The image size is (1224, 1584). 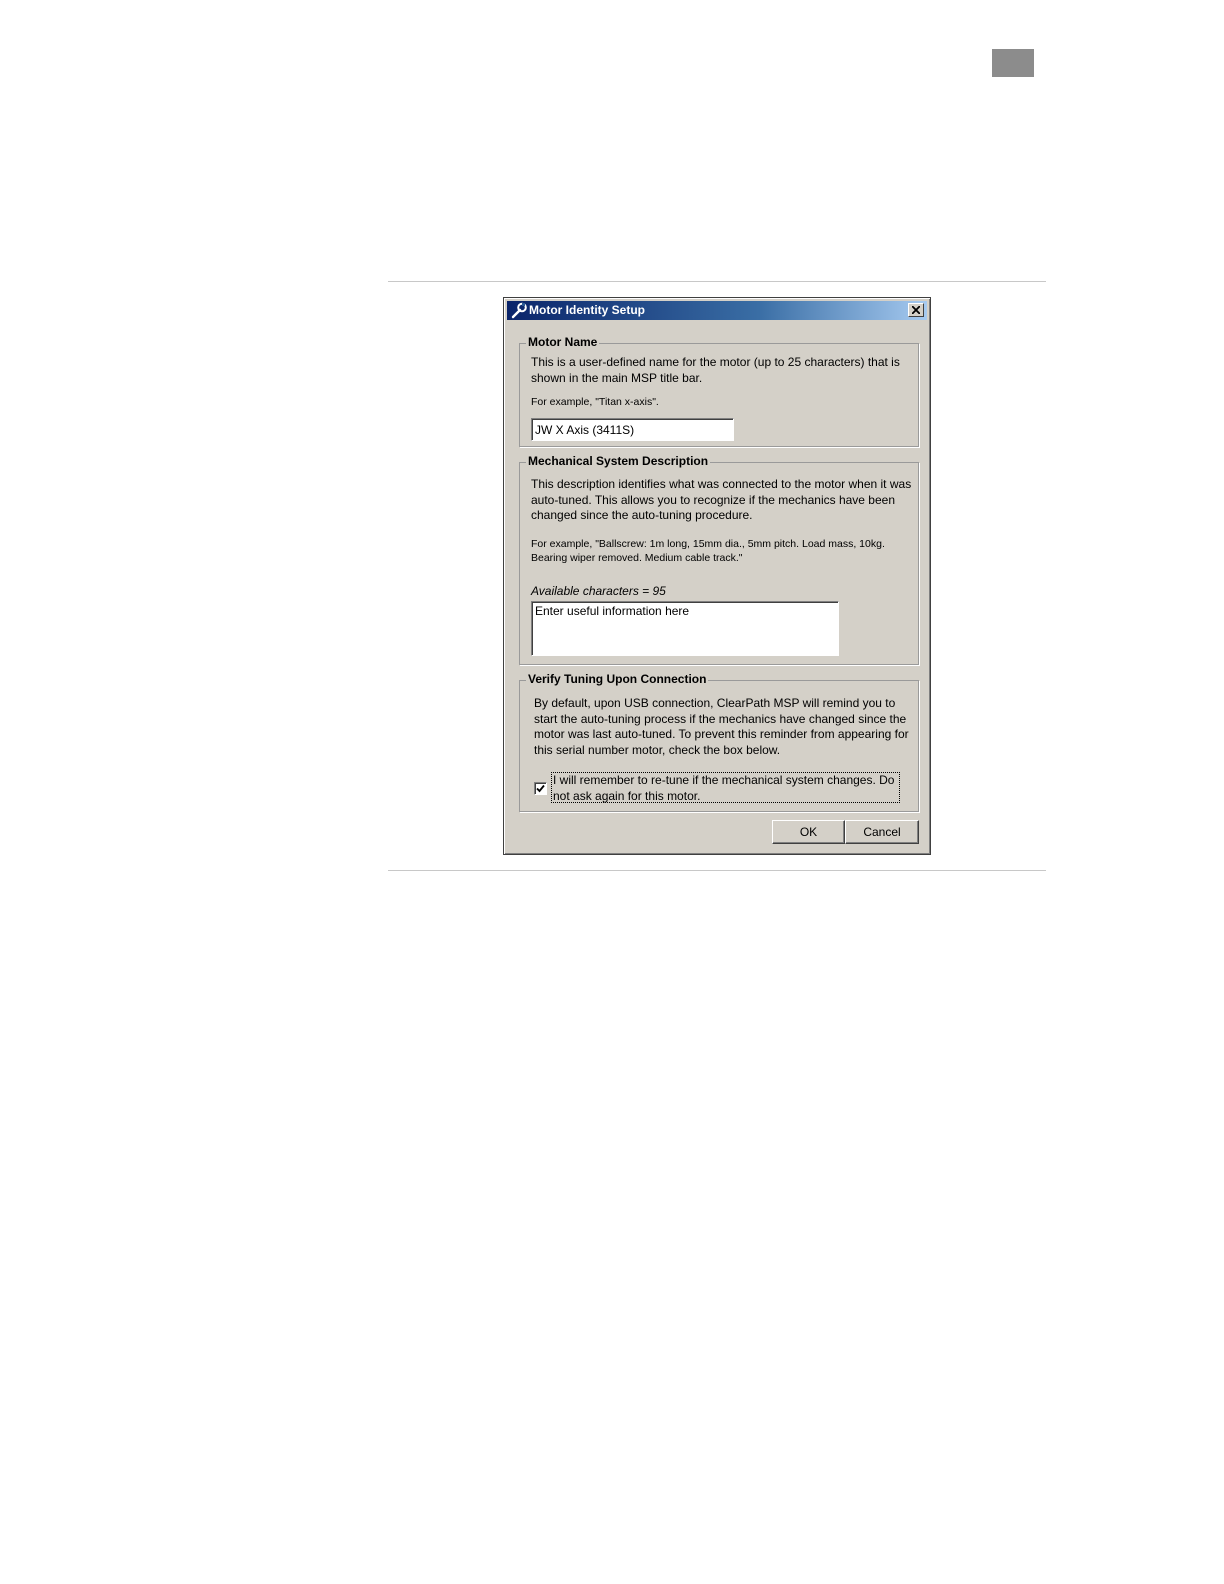 I want to click on motor-name-legend: Motor Name, so click(x=563, y=342).